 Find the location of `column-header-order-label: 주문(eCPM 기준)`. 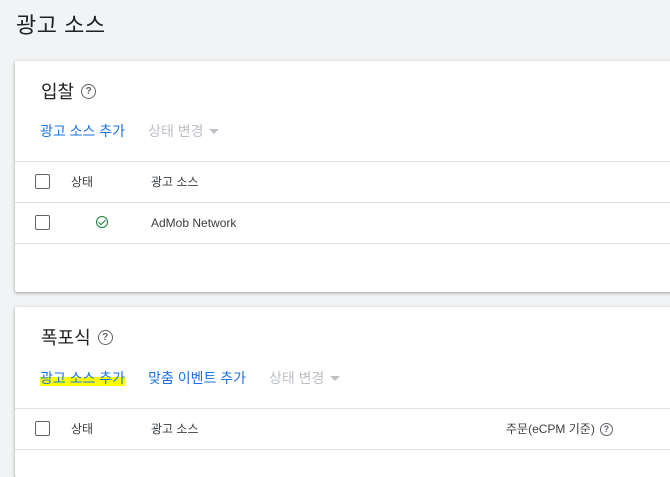

column-header-order-label: 주문(eCPM 기준) is located at coordinates (550, 429).